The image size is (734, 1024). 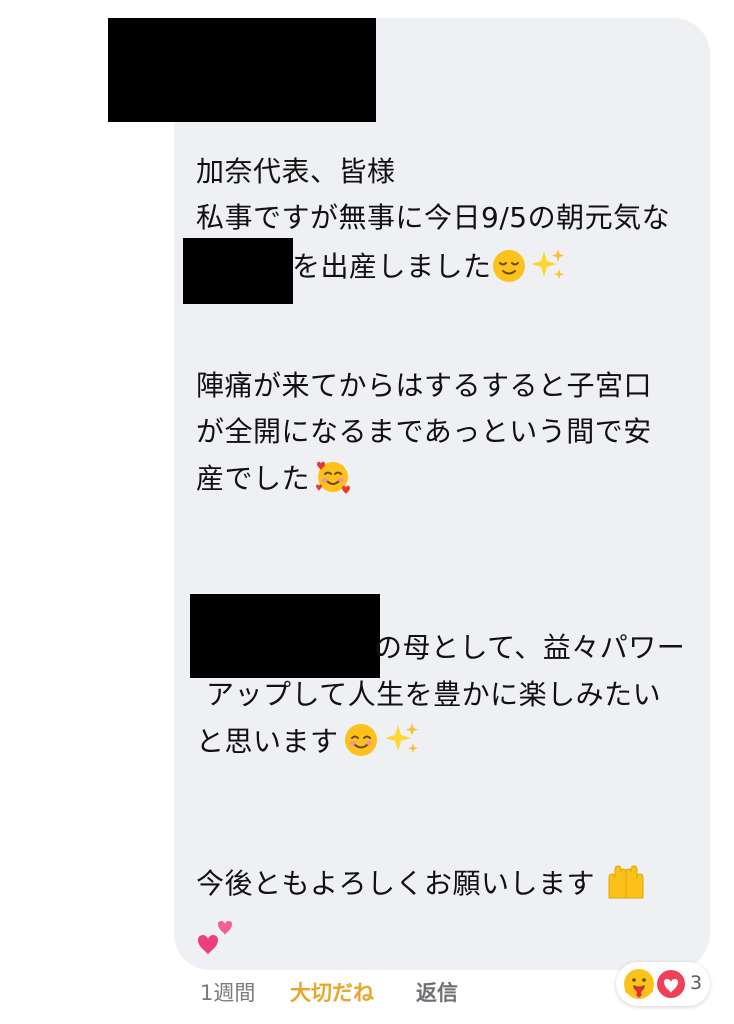 I want to click on message-line: を出産しました, so click(x=392, y=266).